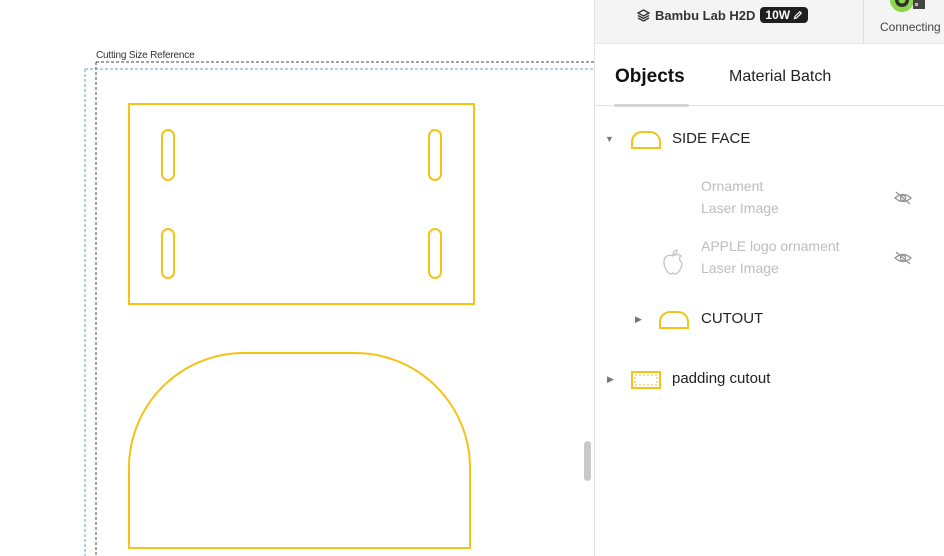 The image size is (944, 556). Describe the element at coordinates (435, 155) in the screenshot. I see `slot-top-right` at that location.